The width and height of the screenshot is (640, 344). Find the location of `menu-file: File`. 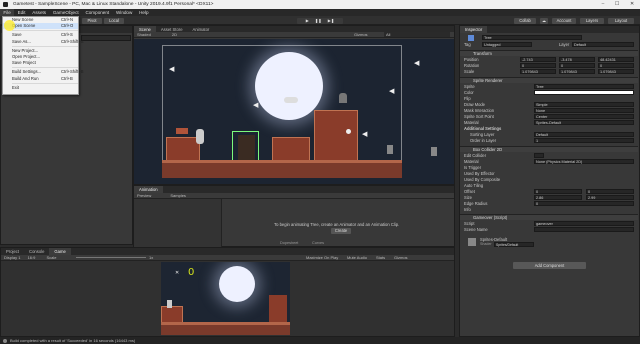

menu-file: File is located at coordinates (7, 12).